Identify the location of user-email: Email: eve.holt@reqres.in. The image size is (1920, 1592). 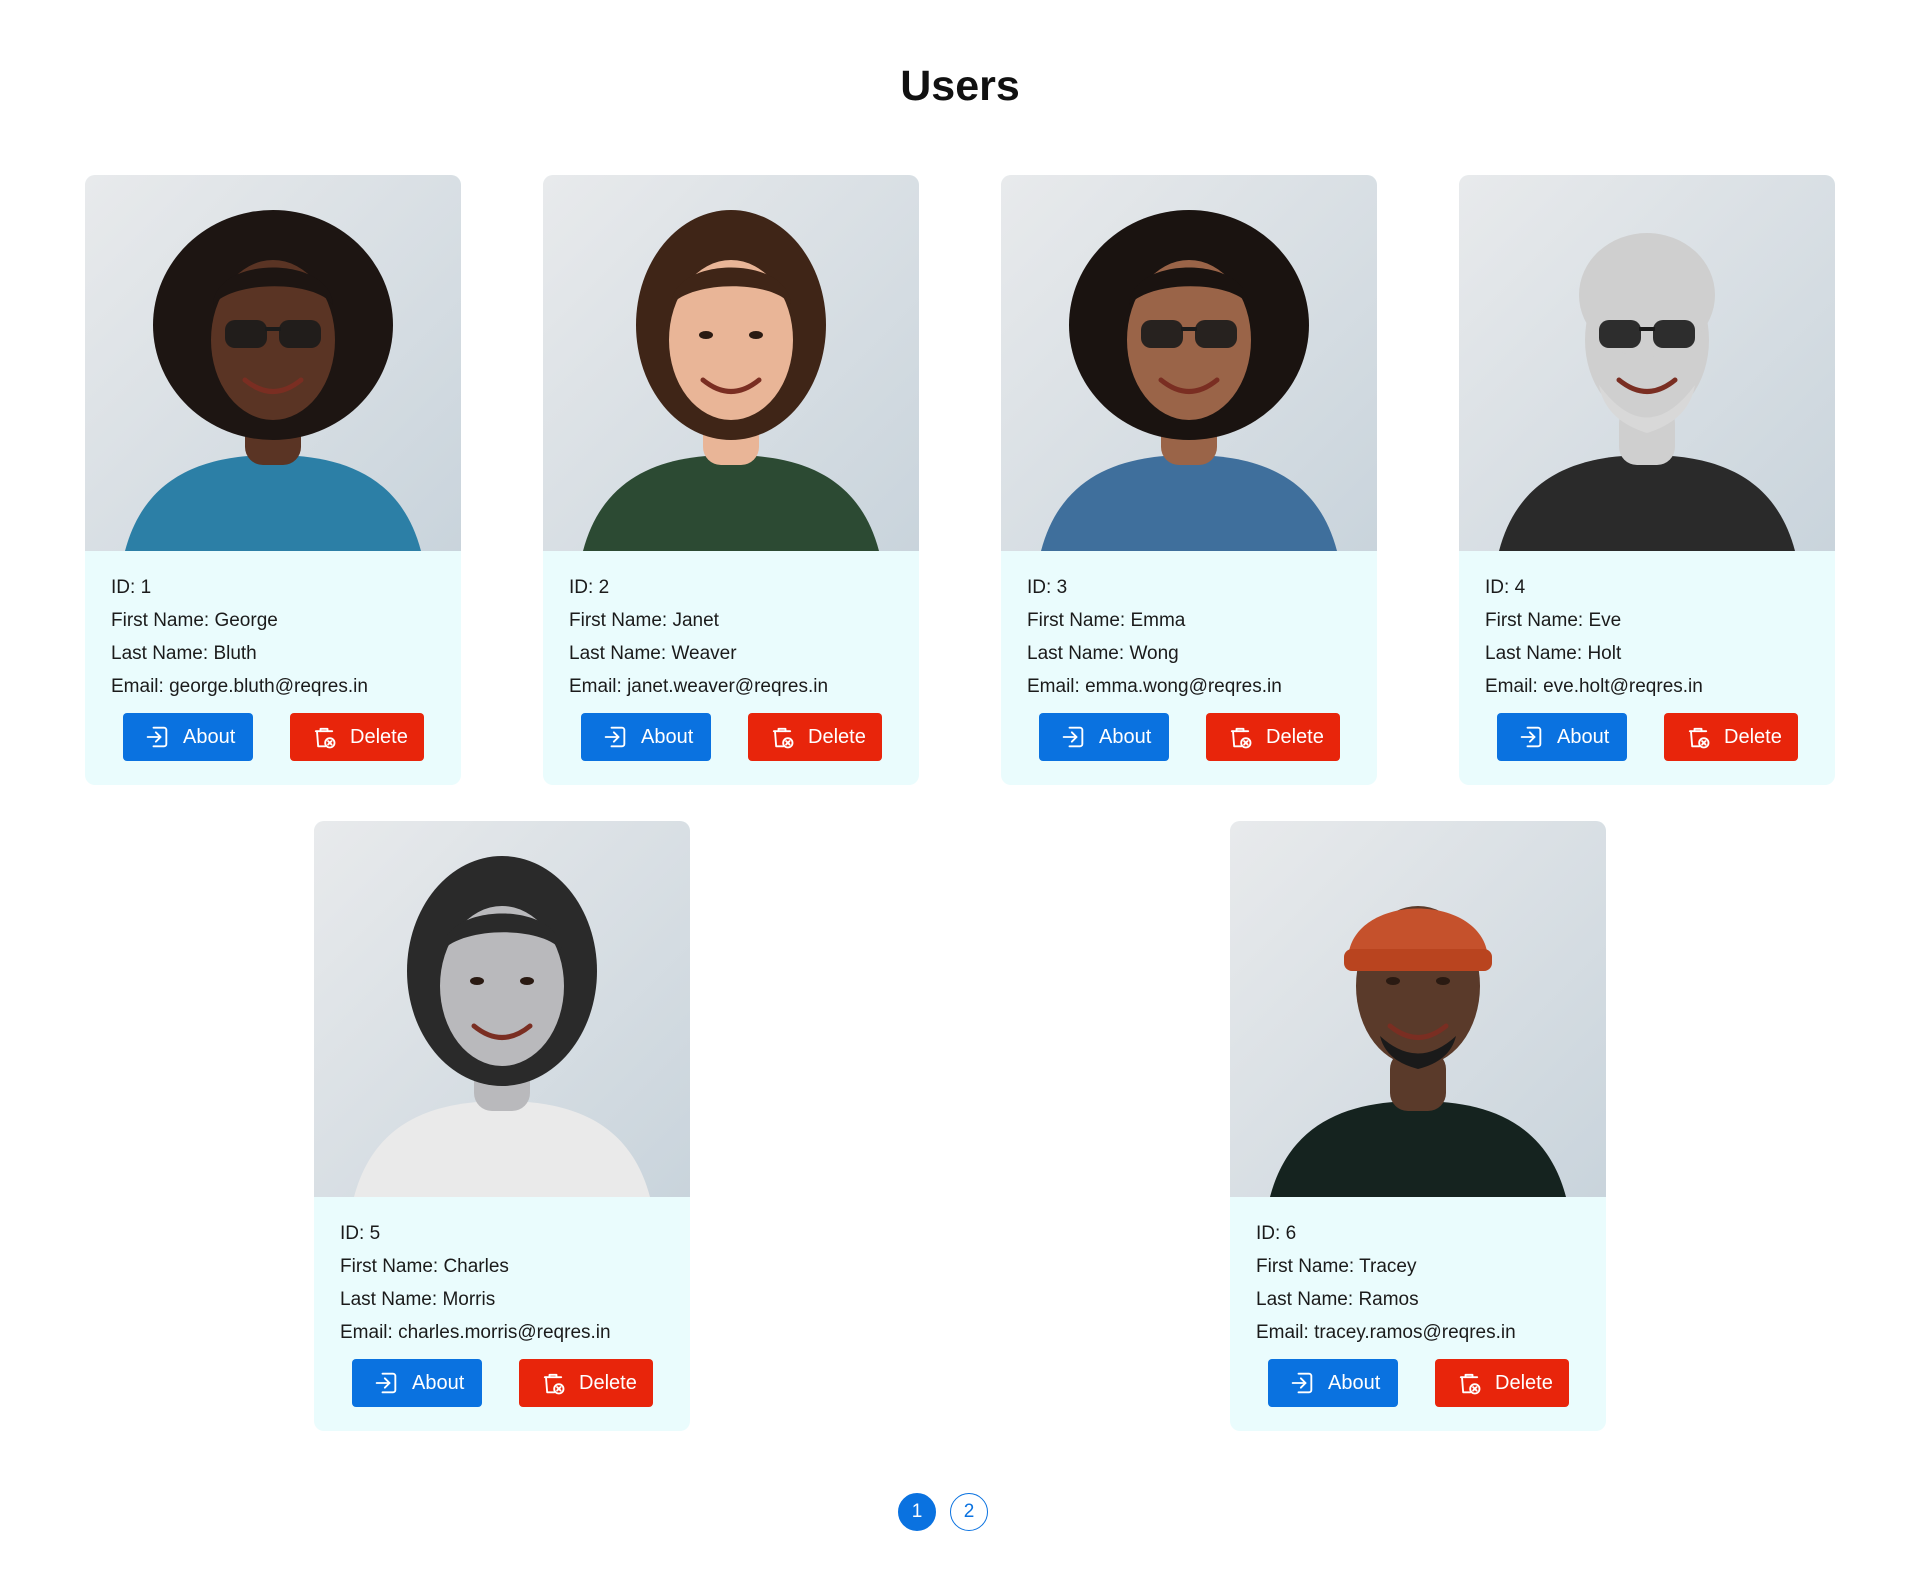
(1594, 686).